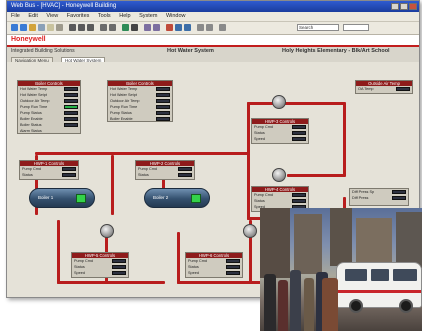  What do you see at coordinates (43, 51) in the screenshot?
I see `breadcrumb: Integrated Building Solutions` at bounding box center [43, 51].